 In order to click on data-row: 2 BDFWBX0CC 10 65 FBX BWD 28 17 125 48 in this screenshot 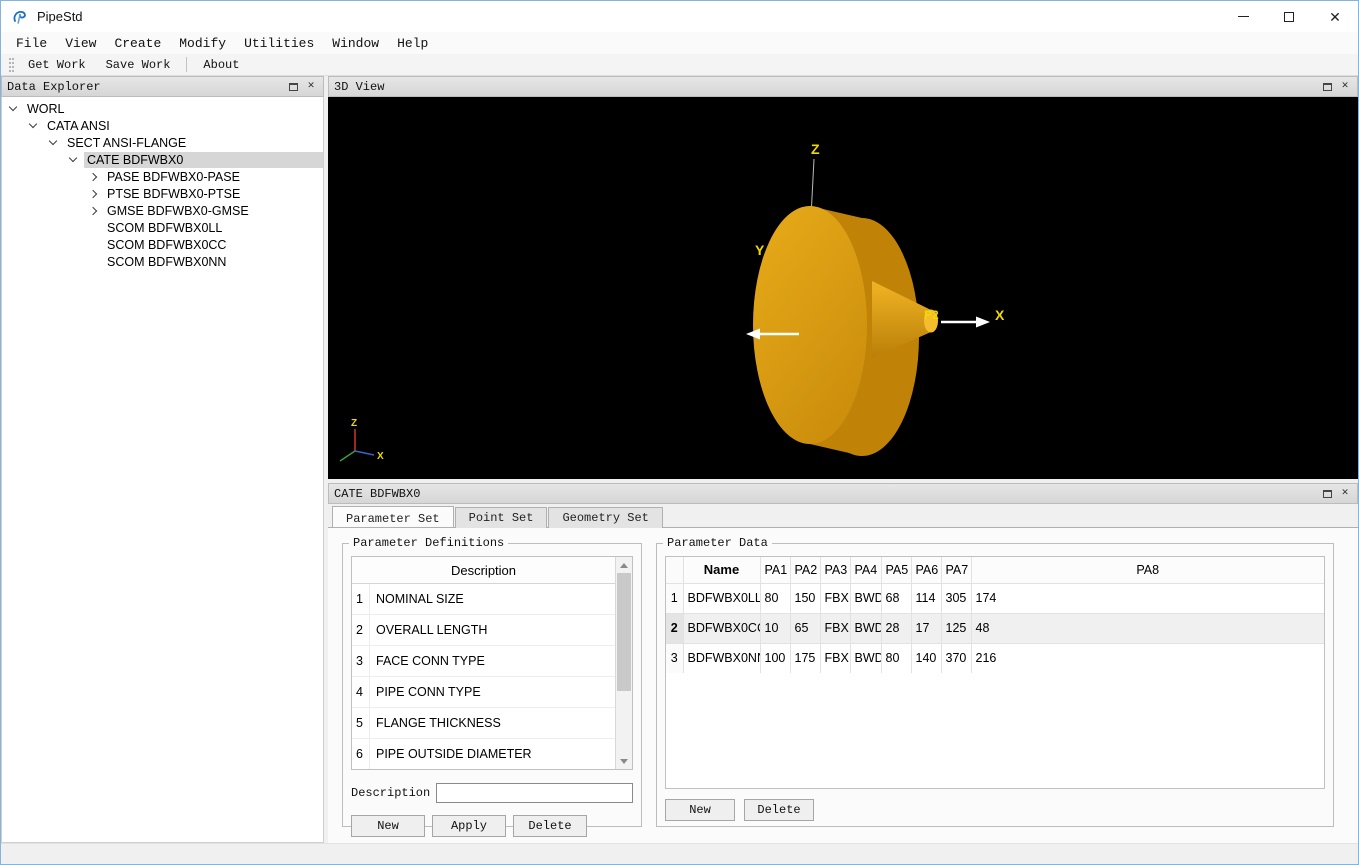, I will do `click(995, 628)`.